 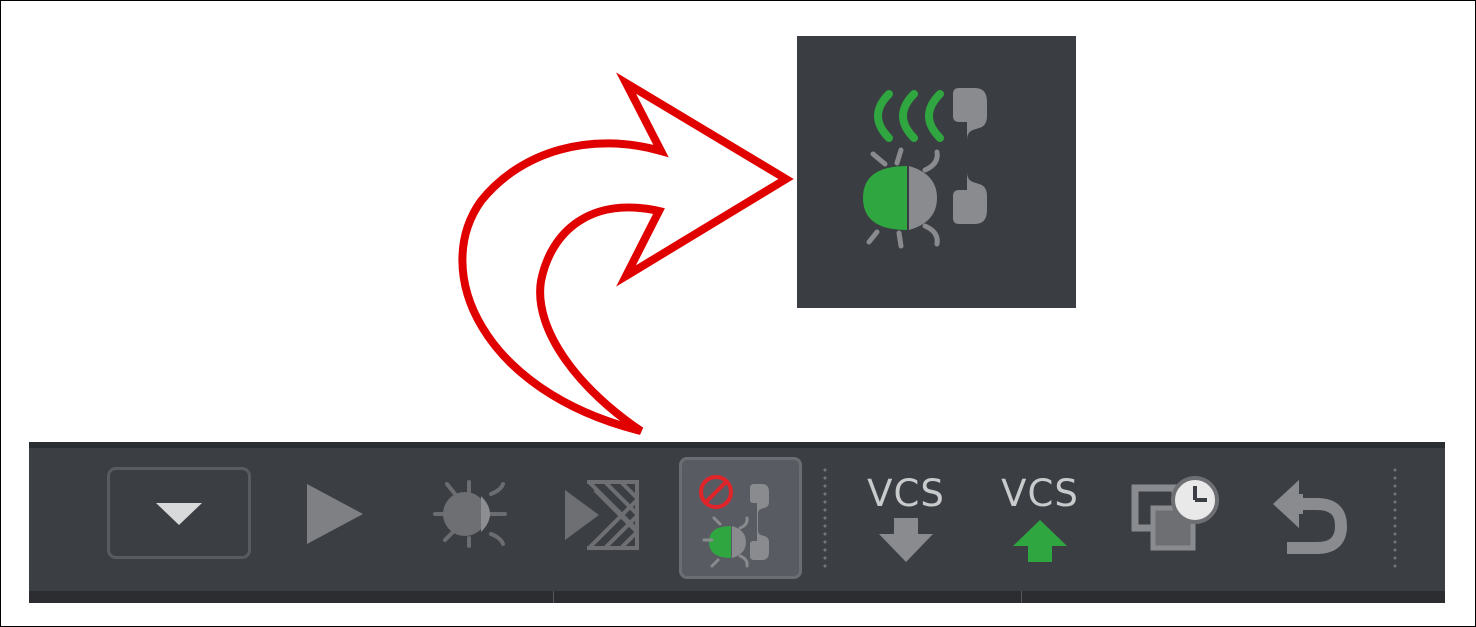 I want to click on run-configuration-dropdown, so click(x=179, y=513).